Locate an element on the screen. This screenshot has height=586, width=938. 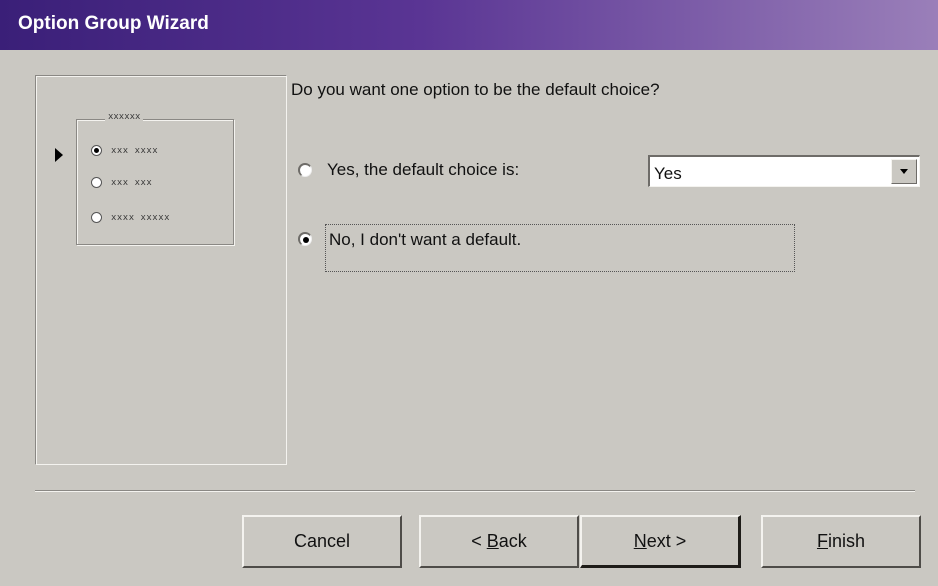
preview-option-label: xxx xxxx is located at coordinates (135, 150).